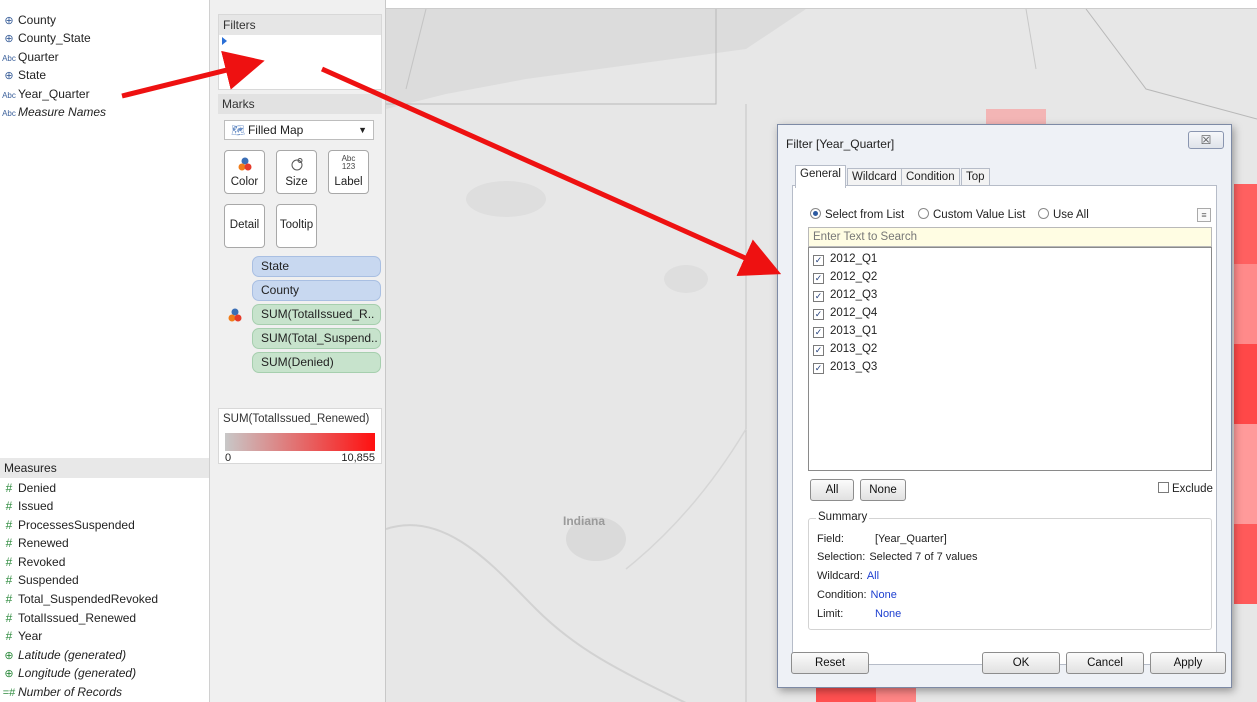 The height and width of the screenshot is (702, 1257). I want to click on filters-shelf: Filters, so click(300, 52).